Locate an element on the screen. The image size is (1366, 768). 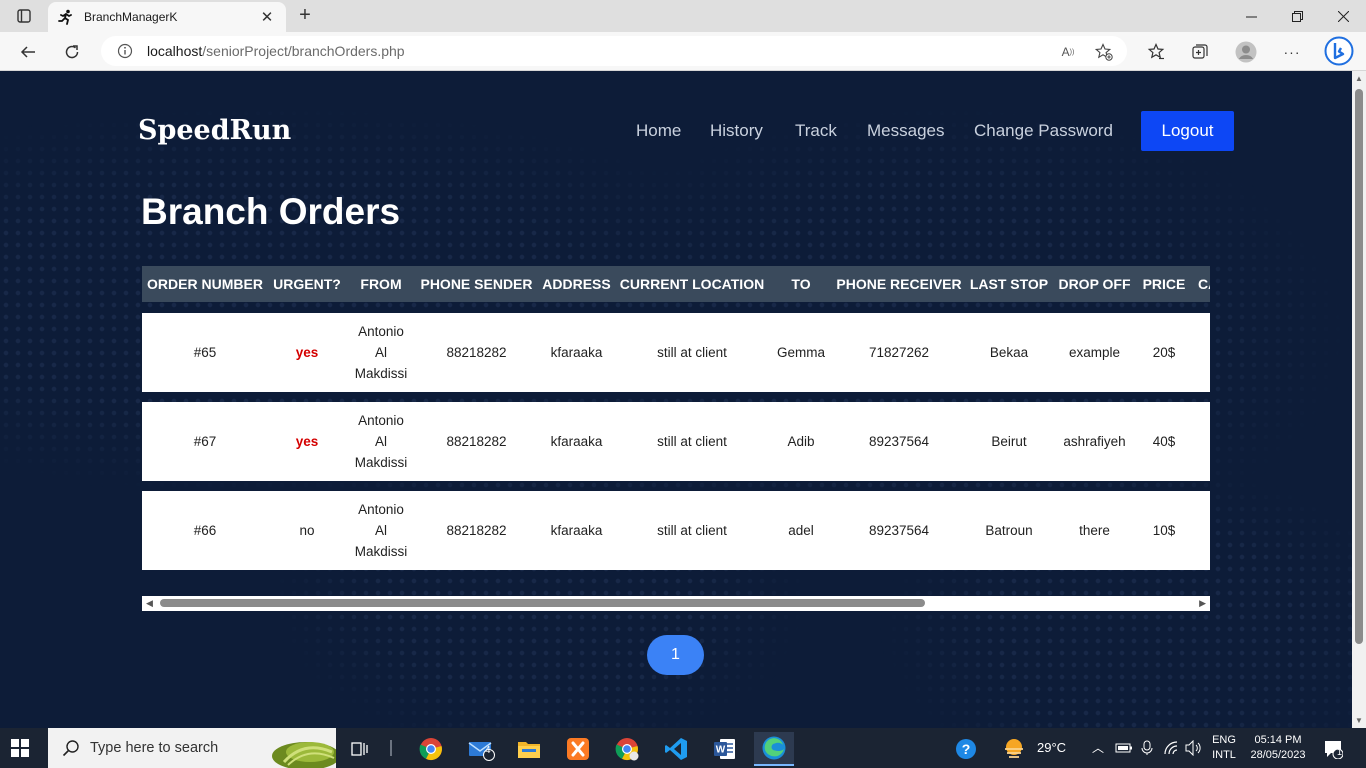
nav-link-track: Track is located at coordinates (816, 131).